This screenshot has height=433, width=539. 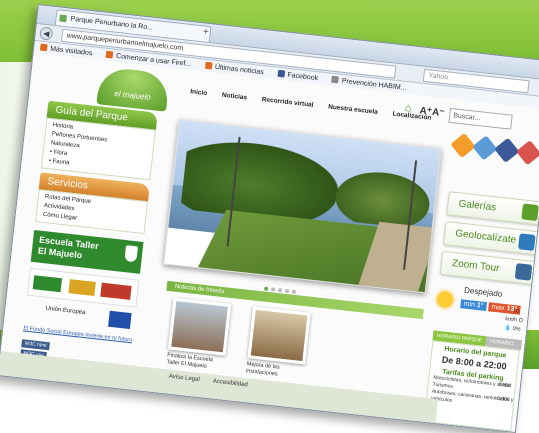 What do you see at coordinates (335, 79) in the screenshot?
I see `page-icon` at bounding box center [335, 79].